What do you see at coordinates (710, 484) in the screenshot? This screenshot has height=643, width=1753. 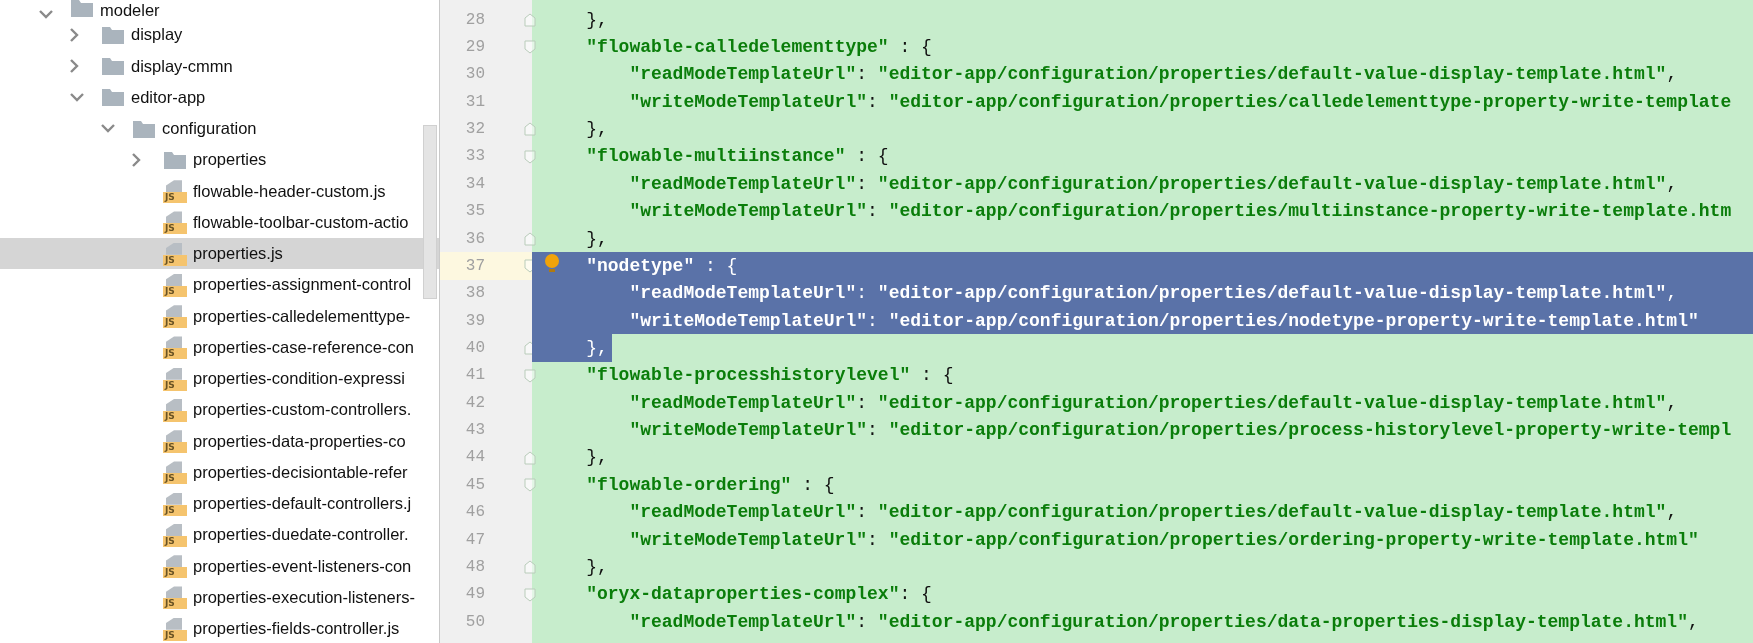 I see `code-line: "flowable-ordering" : {` at bounding box center [710, 484].